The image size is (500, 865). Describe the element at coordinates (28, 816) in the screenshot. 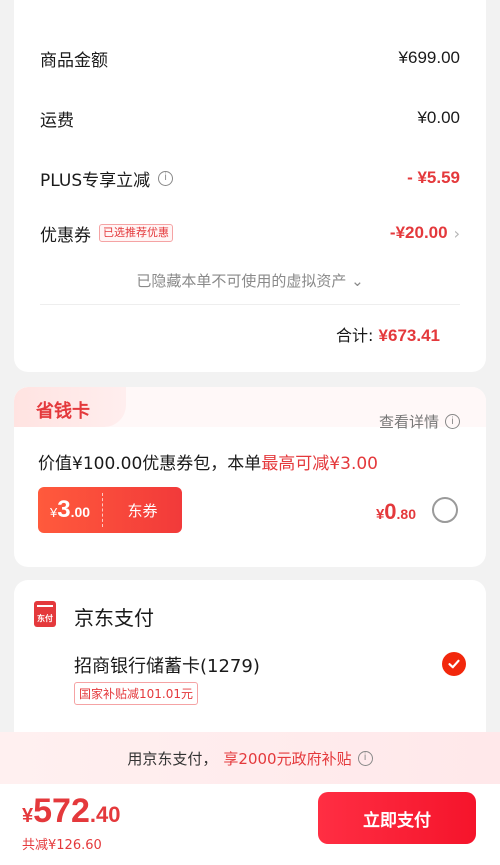

I see `currency-symbol: ¥` at that location.